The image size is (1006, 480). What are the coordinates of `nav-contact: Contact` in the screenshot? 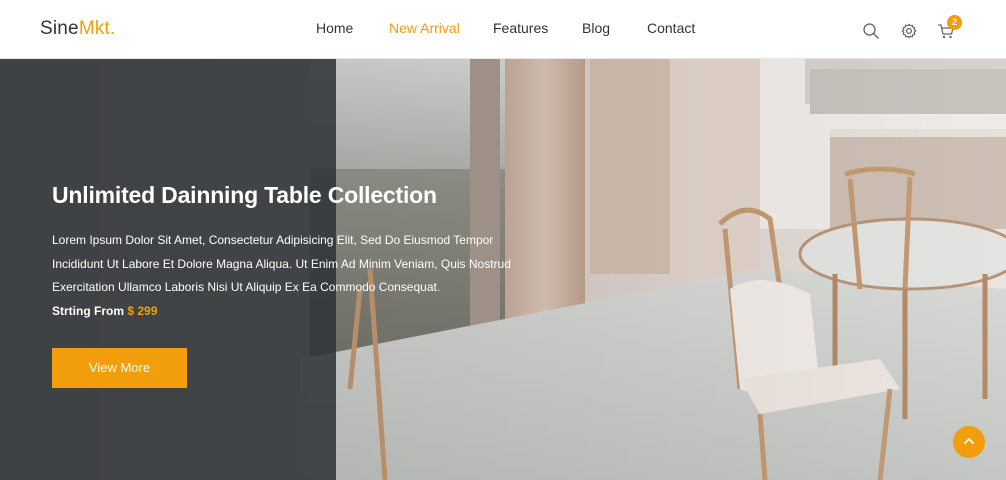 It's located at (671, 28).